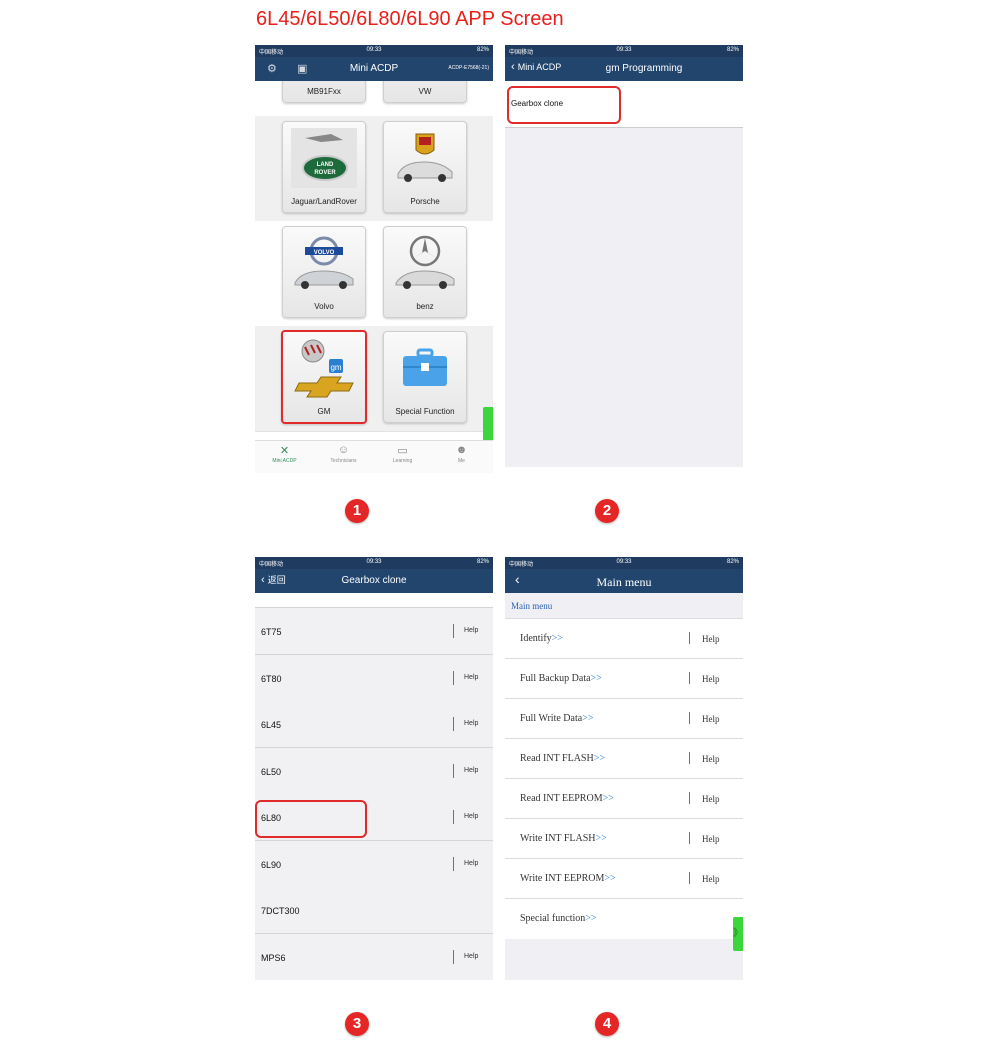  Describe the element at coordinates (374, 678) in the screenshot. I see `gearbox-row: 6T80 Help` at that location.